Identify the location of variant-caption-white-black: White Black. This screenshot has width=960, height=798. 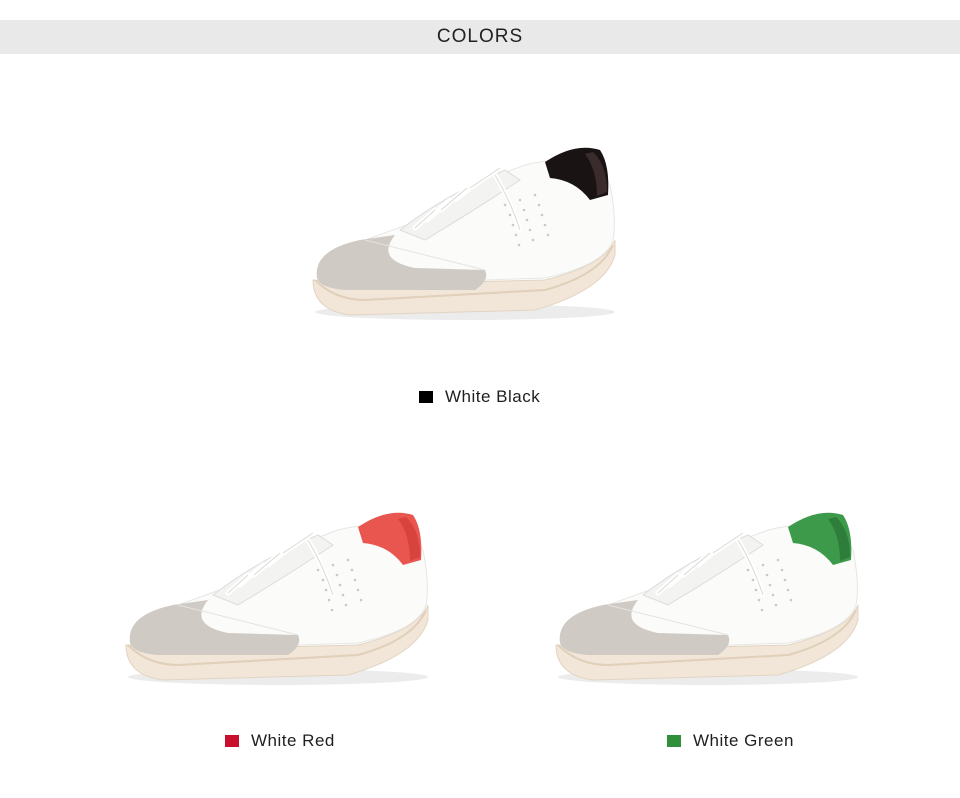
(479, 397).